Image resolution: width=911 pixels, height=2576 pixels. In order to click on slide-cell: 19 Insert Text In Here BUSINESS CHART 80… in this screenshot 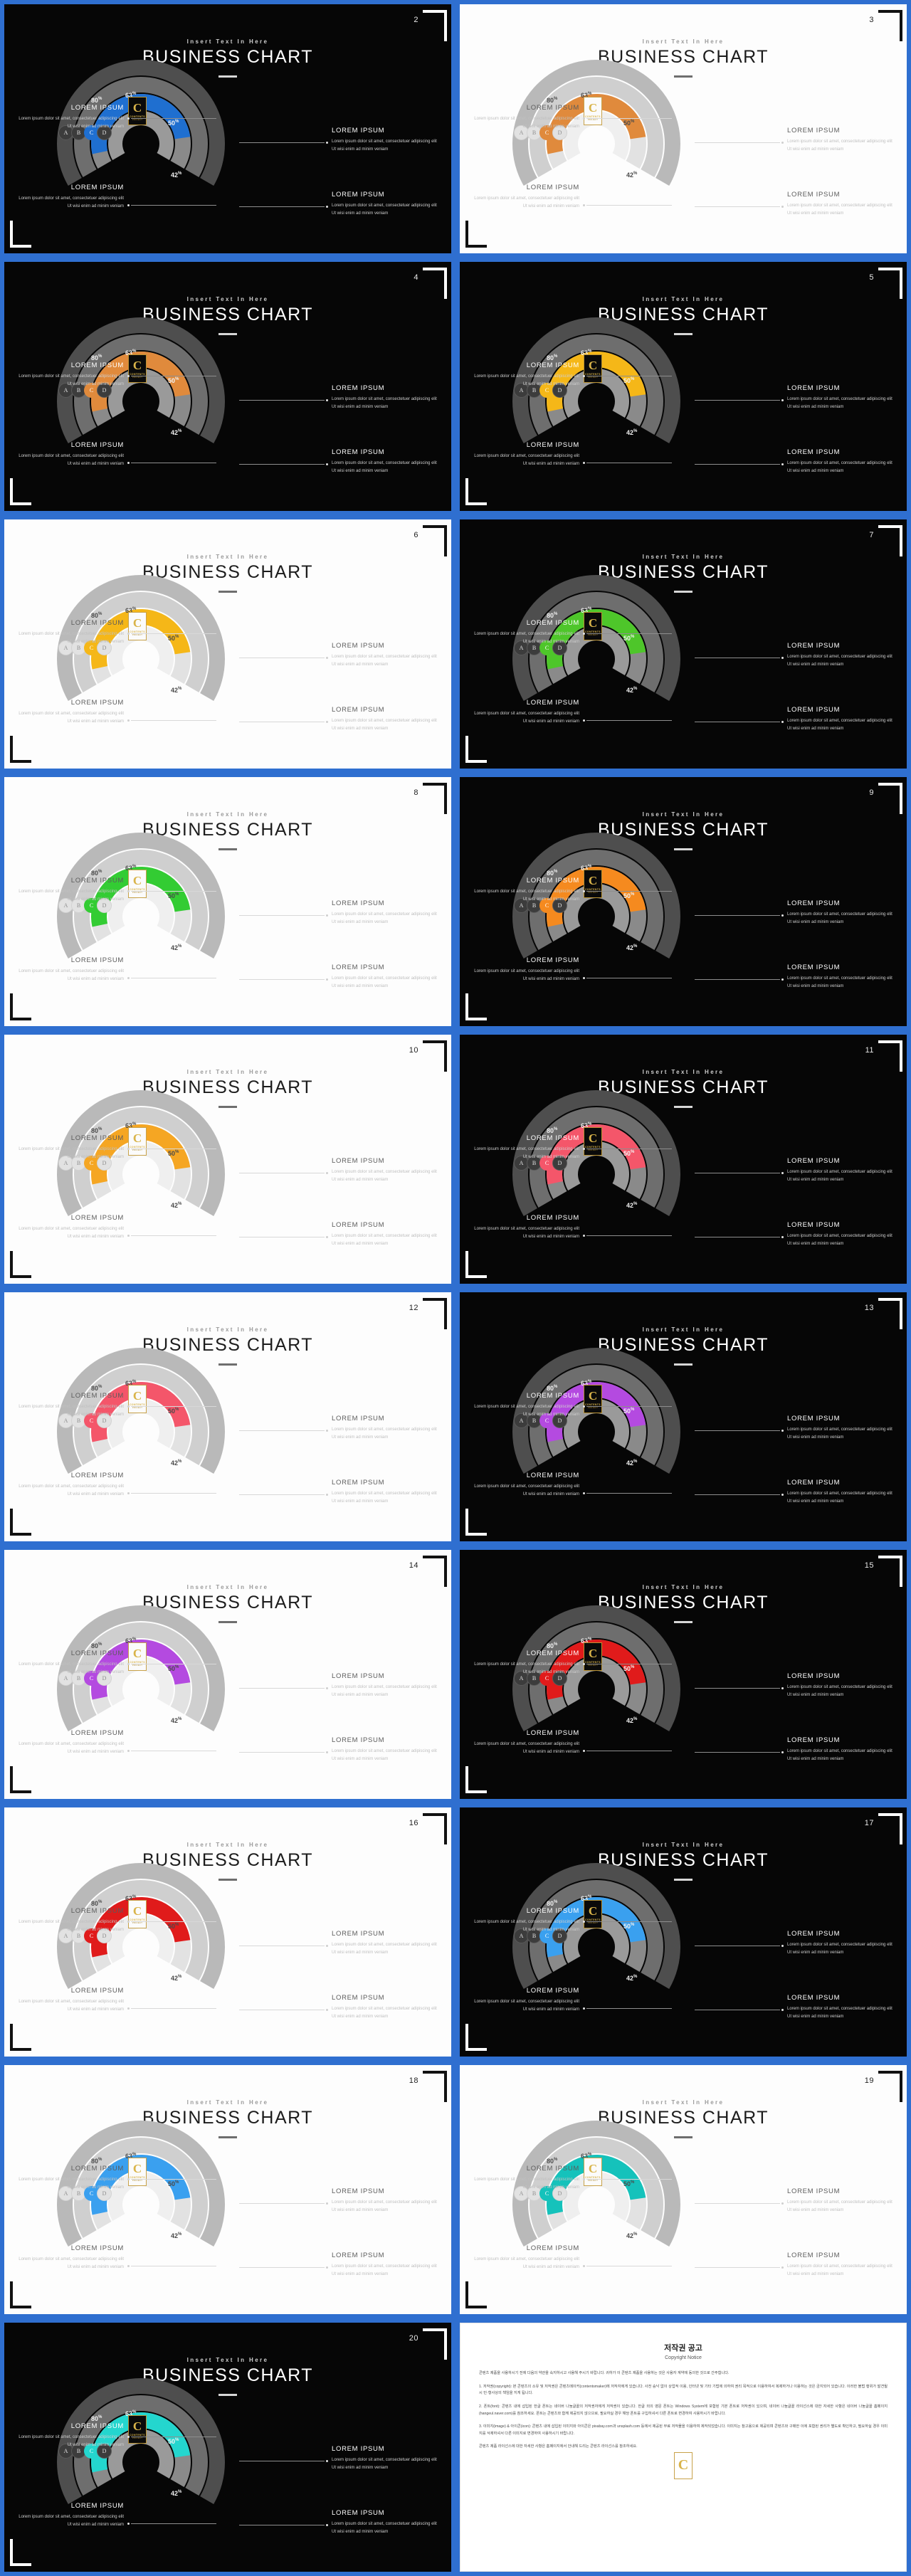, I will do `click(683, 2189)`.